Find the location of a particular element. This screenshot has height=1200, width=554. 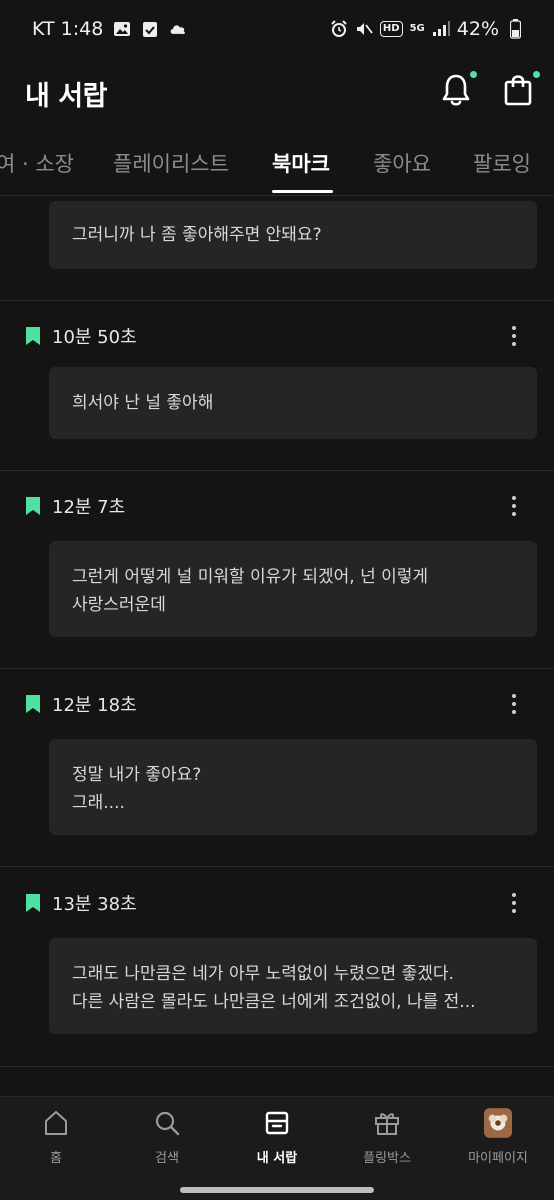

bookmark-time: 10분 50초 is located at coordinates (94, 337).